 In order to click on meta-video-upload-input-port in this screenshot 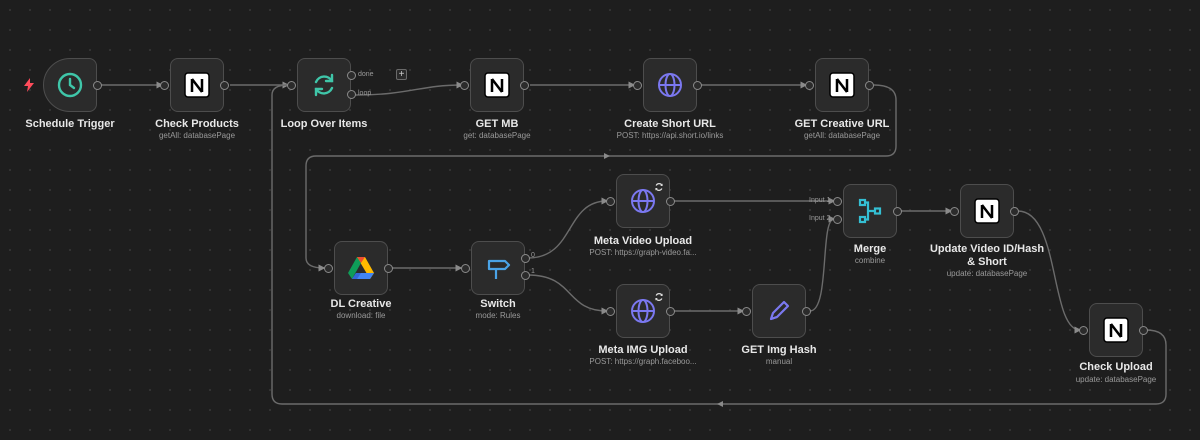, I will do `click(610, 201)`.